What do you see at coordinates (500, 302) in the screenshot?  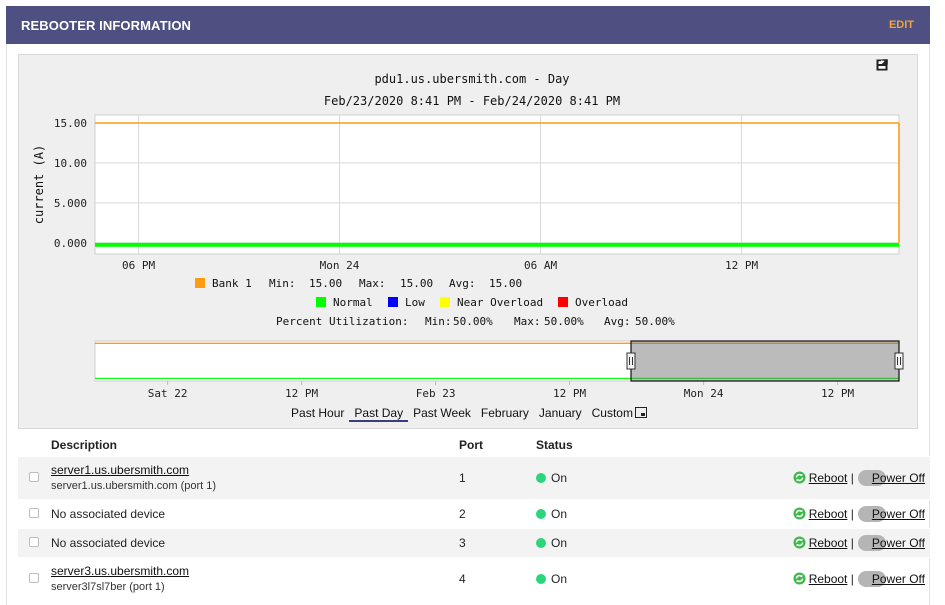 I see `legend-text: Near Overload` at bounding box center [500, 302].